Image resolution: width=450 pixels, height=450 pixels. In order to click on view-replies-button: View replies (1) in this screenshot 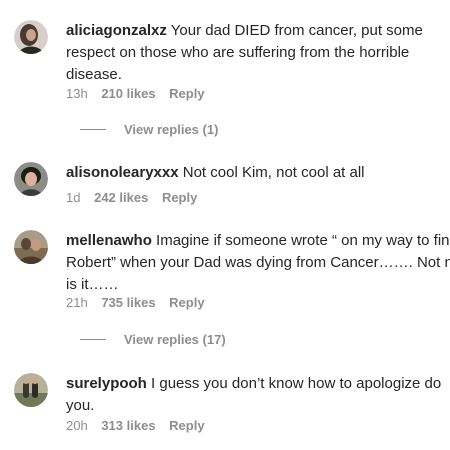, I will do `click(149, 129)`.